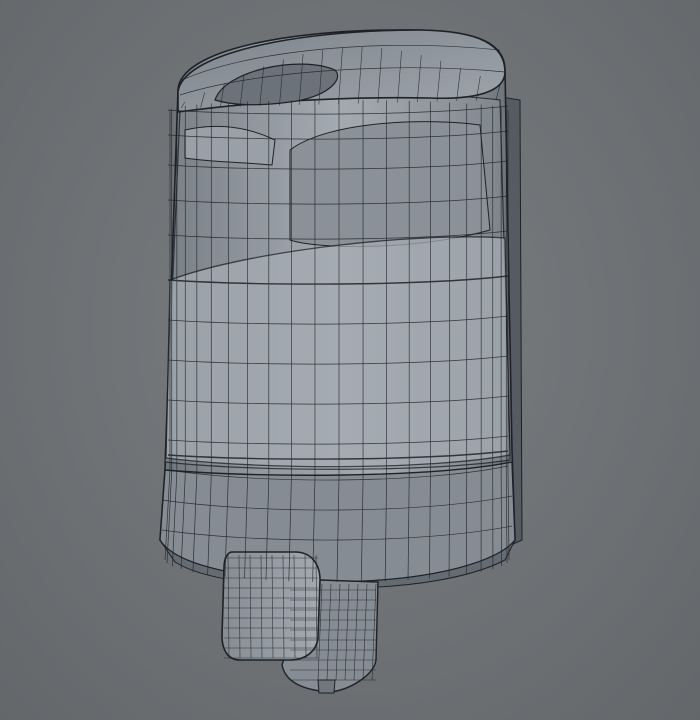 The width and height of the screenshot is (700, 720). What do you see at coordinates (326, 686) in the screenshot?
I see `nozzle-tip` at bounding box center [326, 686].